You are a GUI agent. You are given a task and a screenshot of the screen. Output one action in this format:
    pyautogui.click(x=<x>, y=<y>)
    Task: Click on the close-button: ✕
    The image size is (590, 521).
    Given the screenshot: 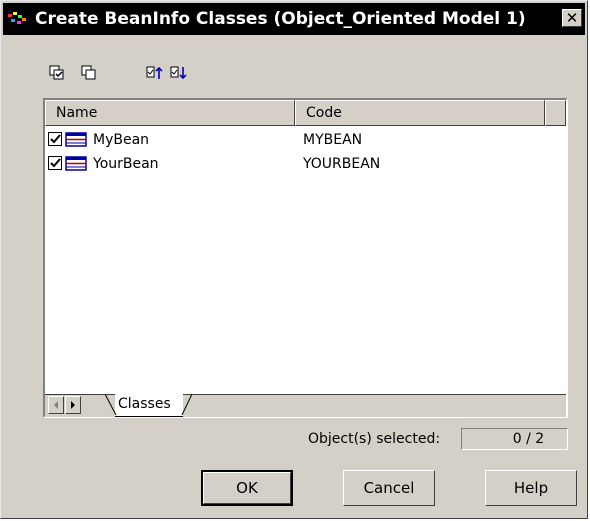 What is the action you would take?
    pyautogui.click(x=572, y=18)
    